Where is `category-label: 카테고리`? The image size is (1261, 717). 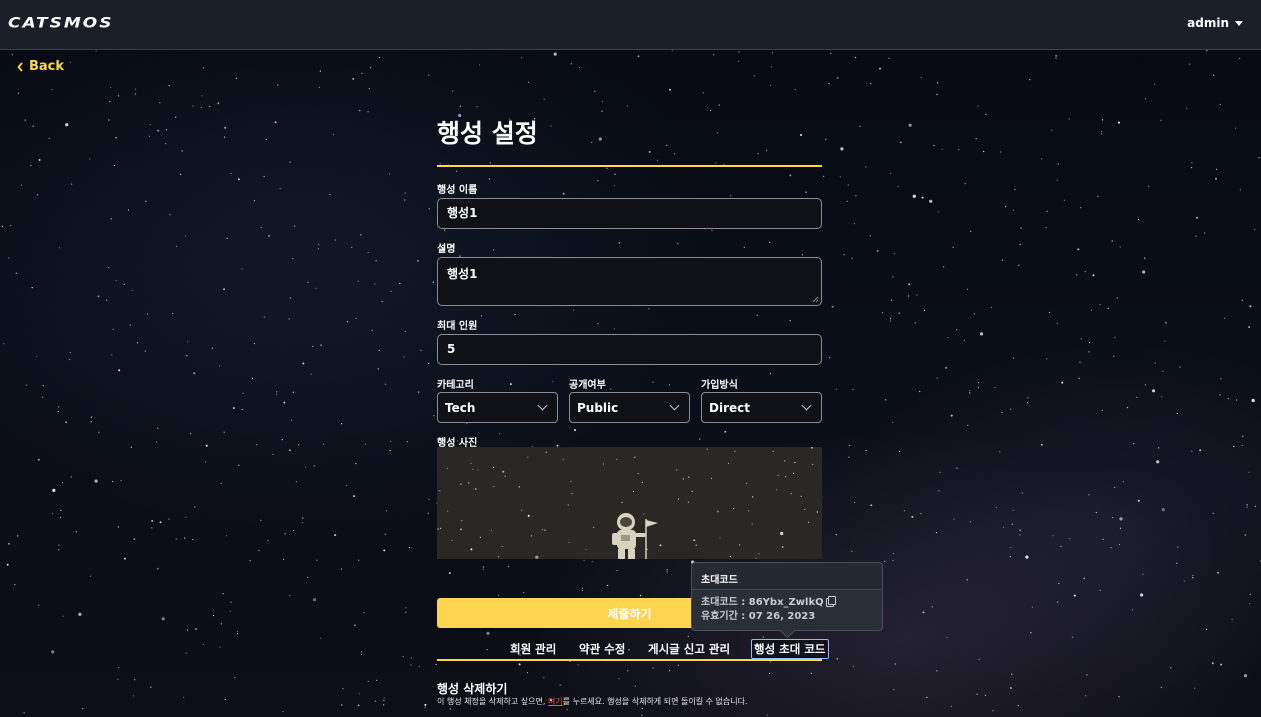
category-label: 카테고리 is located at coordinates (455, 385).